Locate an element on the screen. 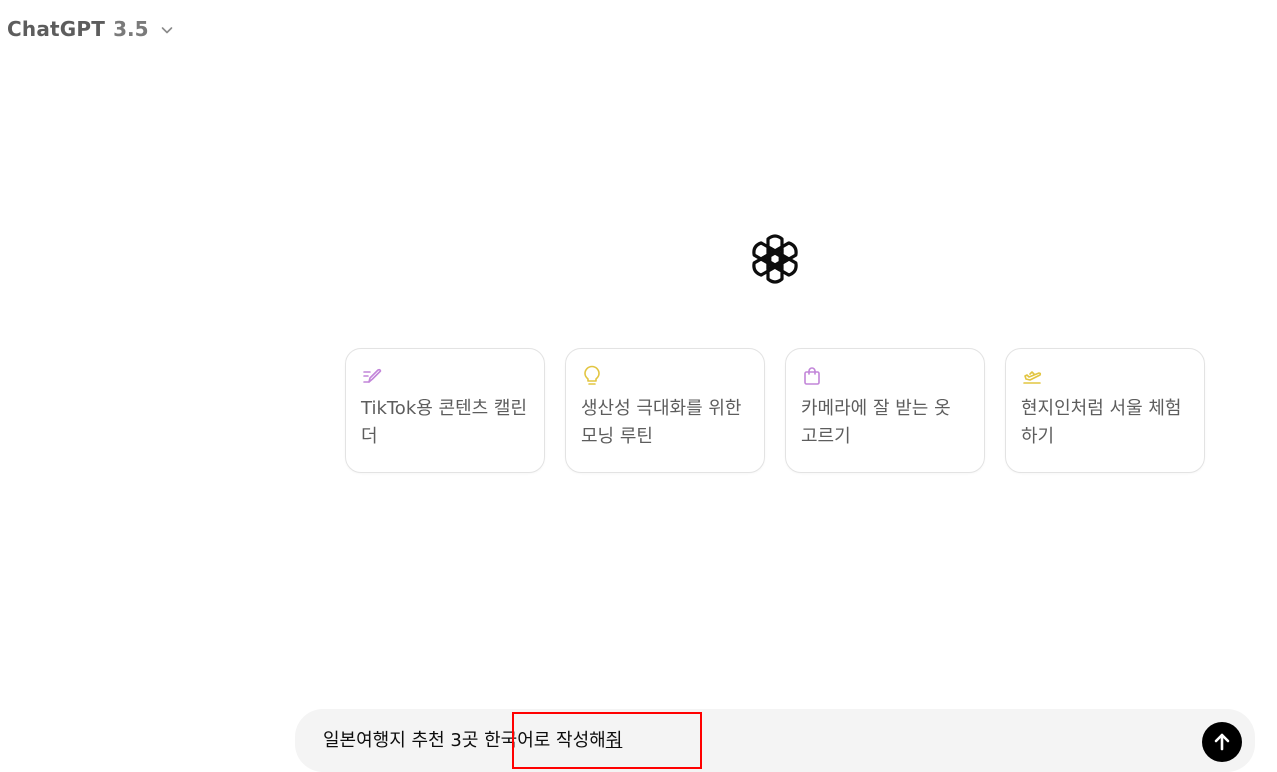 This screenshot has height=772, width=1277. suggestion-text: TikTok용 콘텐츠 캘린더 is located at coordinates (444, 422).